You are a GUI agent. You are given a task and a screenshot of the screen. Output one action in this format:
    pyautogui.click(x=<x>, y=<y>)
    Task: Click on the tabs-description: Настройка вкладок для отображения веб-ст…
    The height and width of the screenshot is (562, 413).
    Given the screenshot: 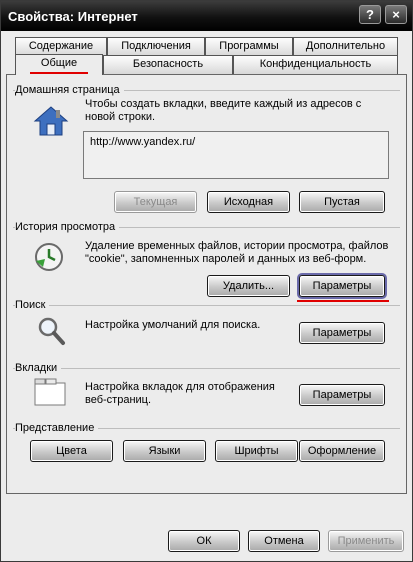 What is the action you would take?
    pyautogui.click(x=180, y=393)
    